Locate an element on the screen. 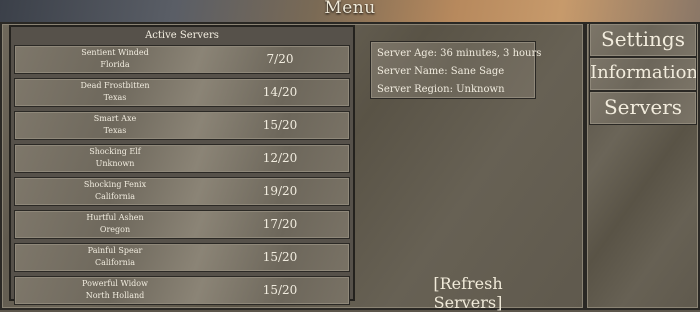 Image resolution: width=700 pixels, height=312 pixels. server-region: Florida is located at coordinates (115, 64).